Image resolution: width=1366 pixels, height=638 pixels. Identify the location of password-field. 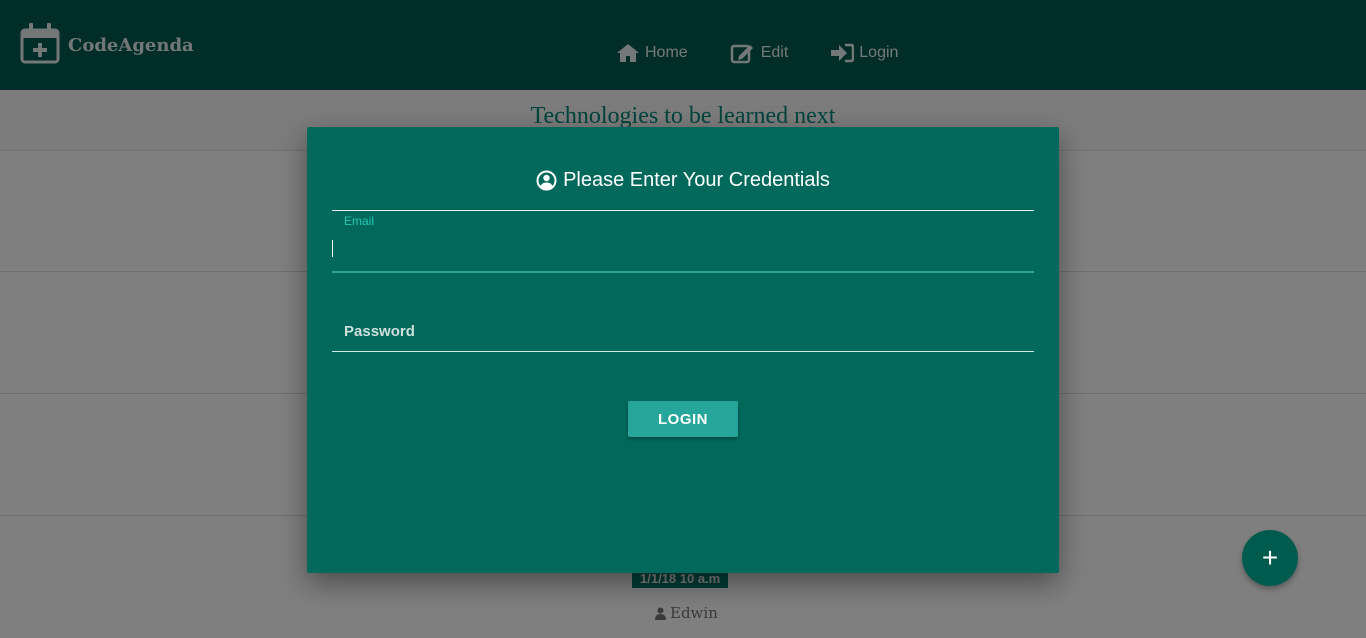
(683, 332).